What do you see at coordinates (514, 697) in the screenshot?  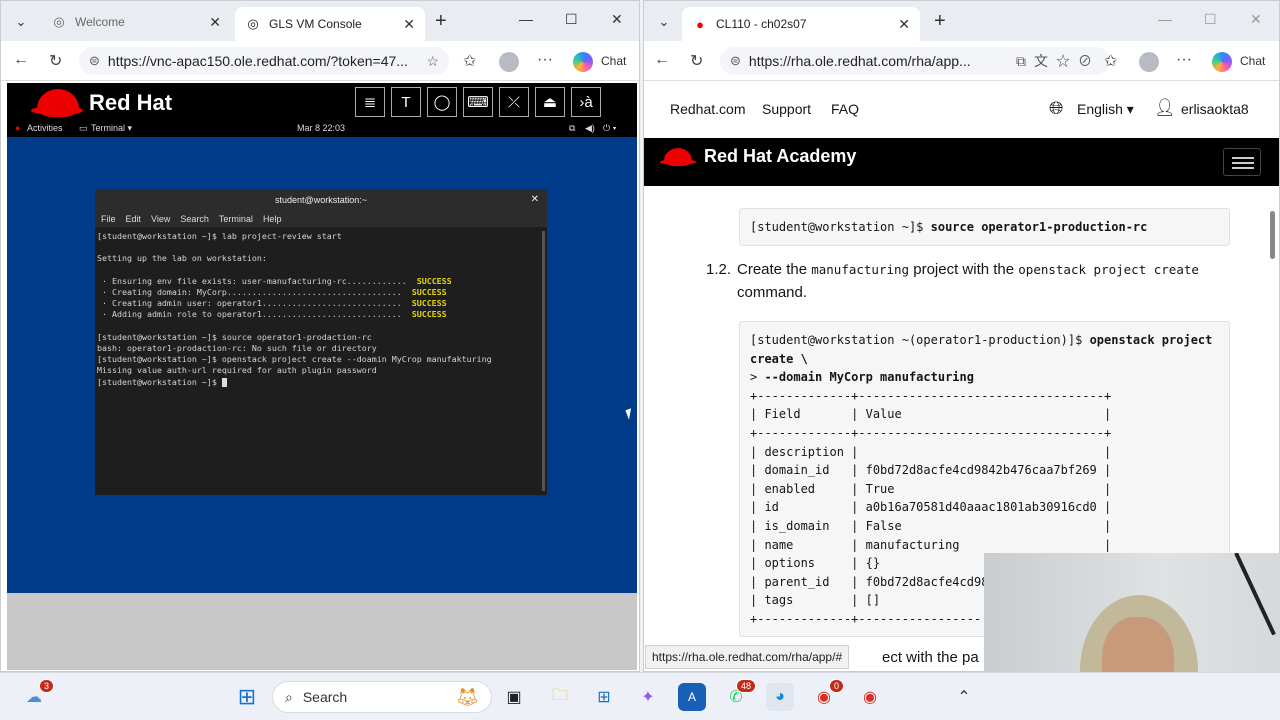 I see `task-view-icon: ▣` at bounding box center [514, 697].